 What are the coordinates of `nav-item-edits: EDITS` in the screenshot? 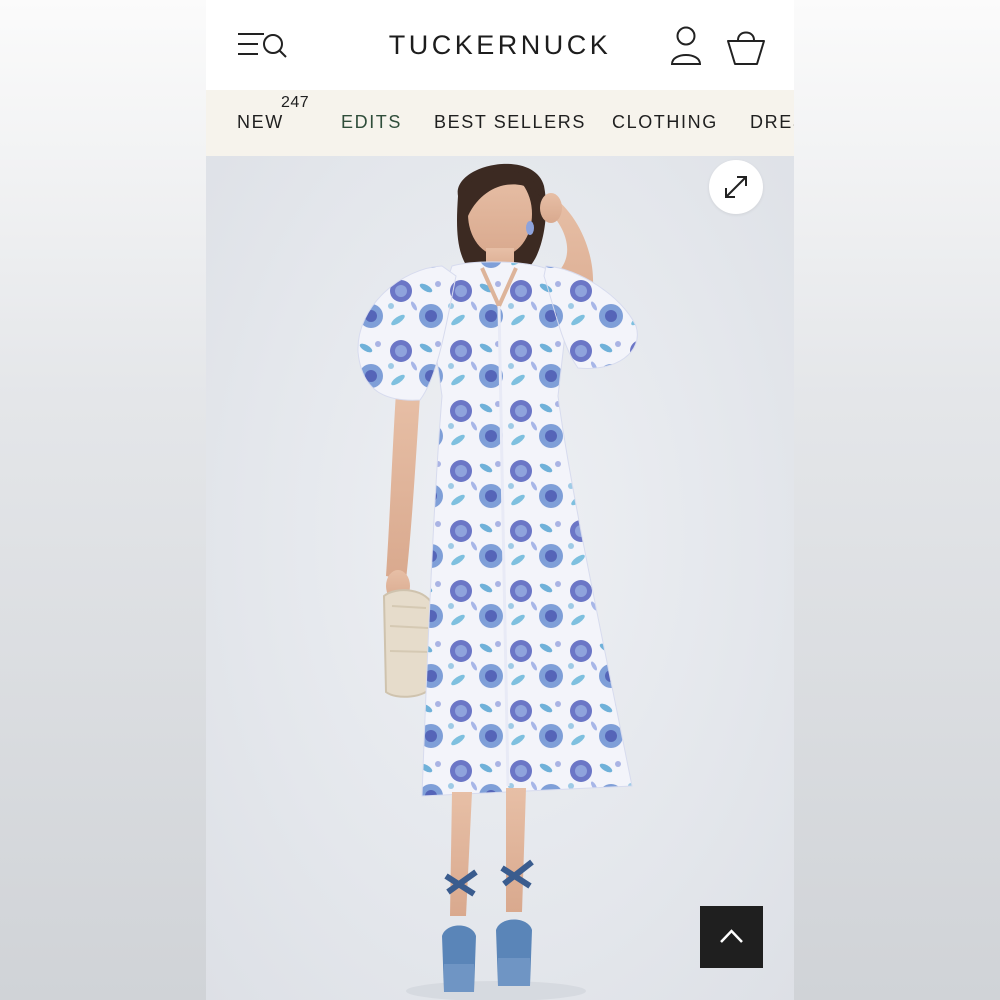 It's located at (371, 122).